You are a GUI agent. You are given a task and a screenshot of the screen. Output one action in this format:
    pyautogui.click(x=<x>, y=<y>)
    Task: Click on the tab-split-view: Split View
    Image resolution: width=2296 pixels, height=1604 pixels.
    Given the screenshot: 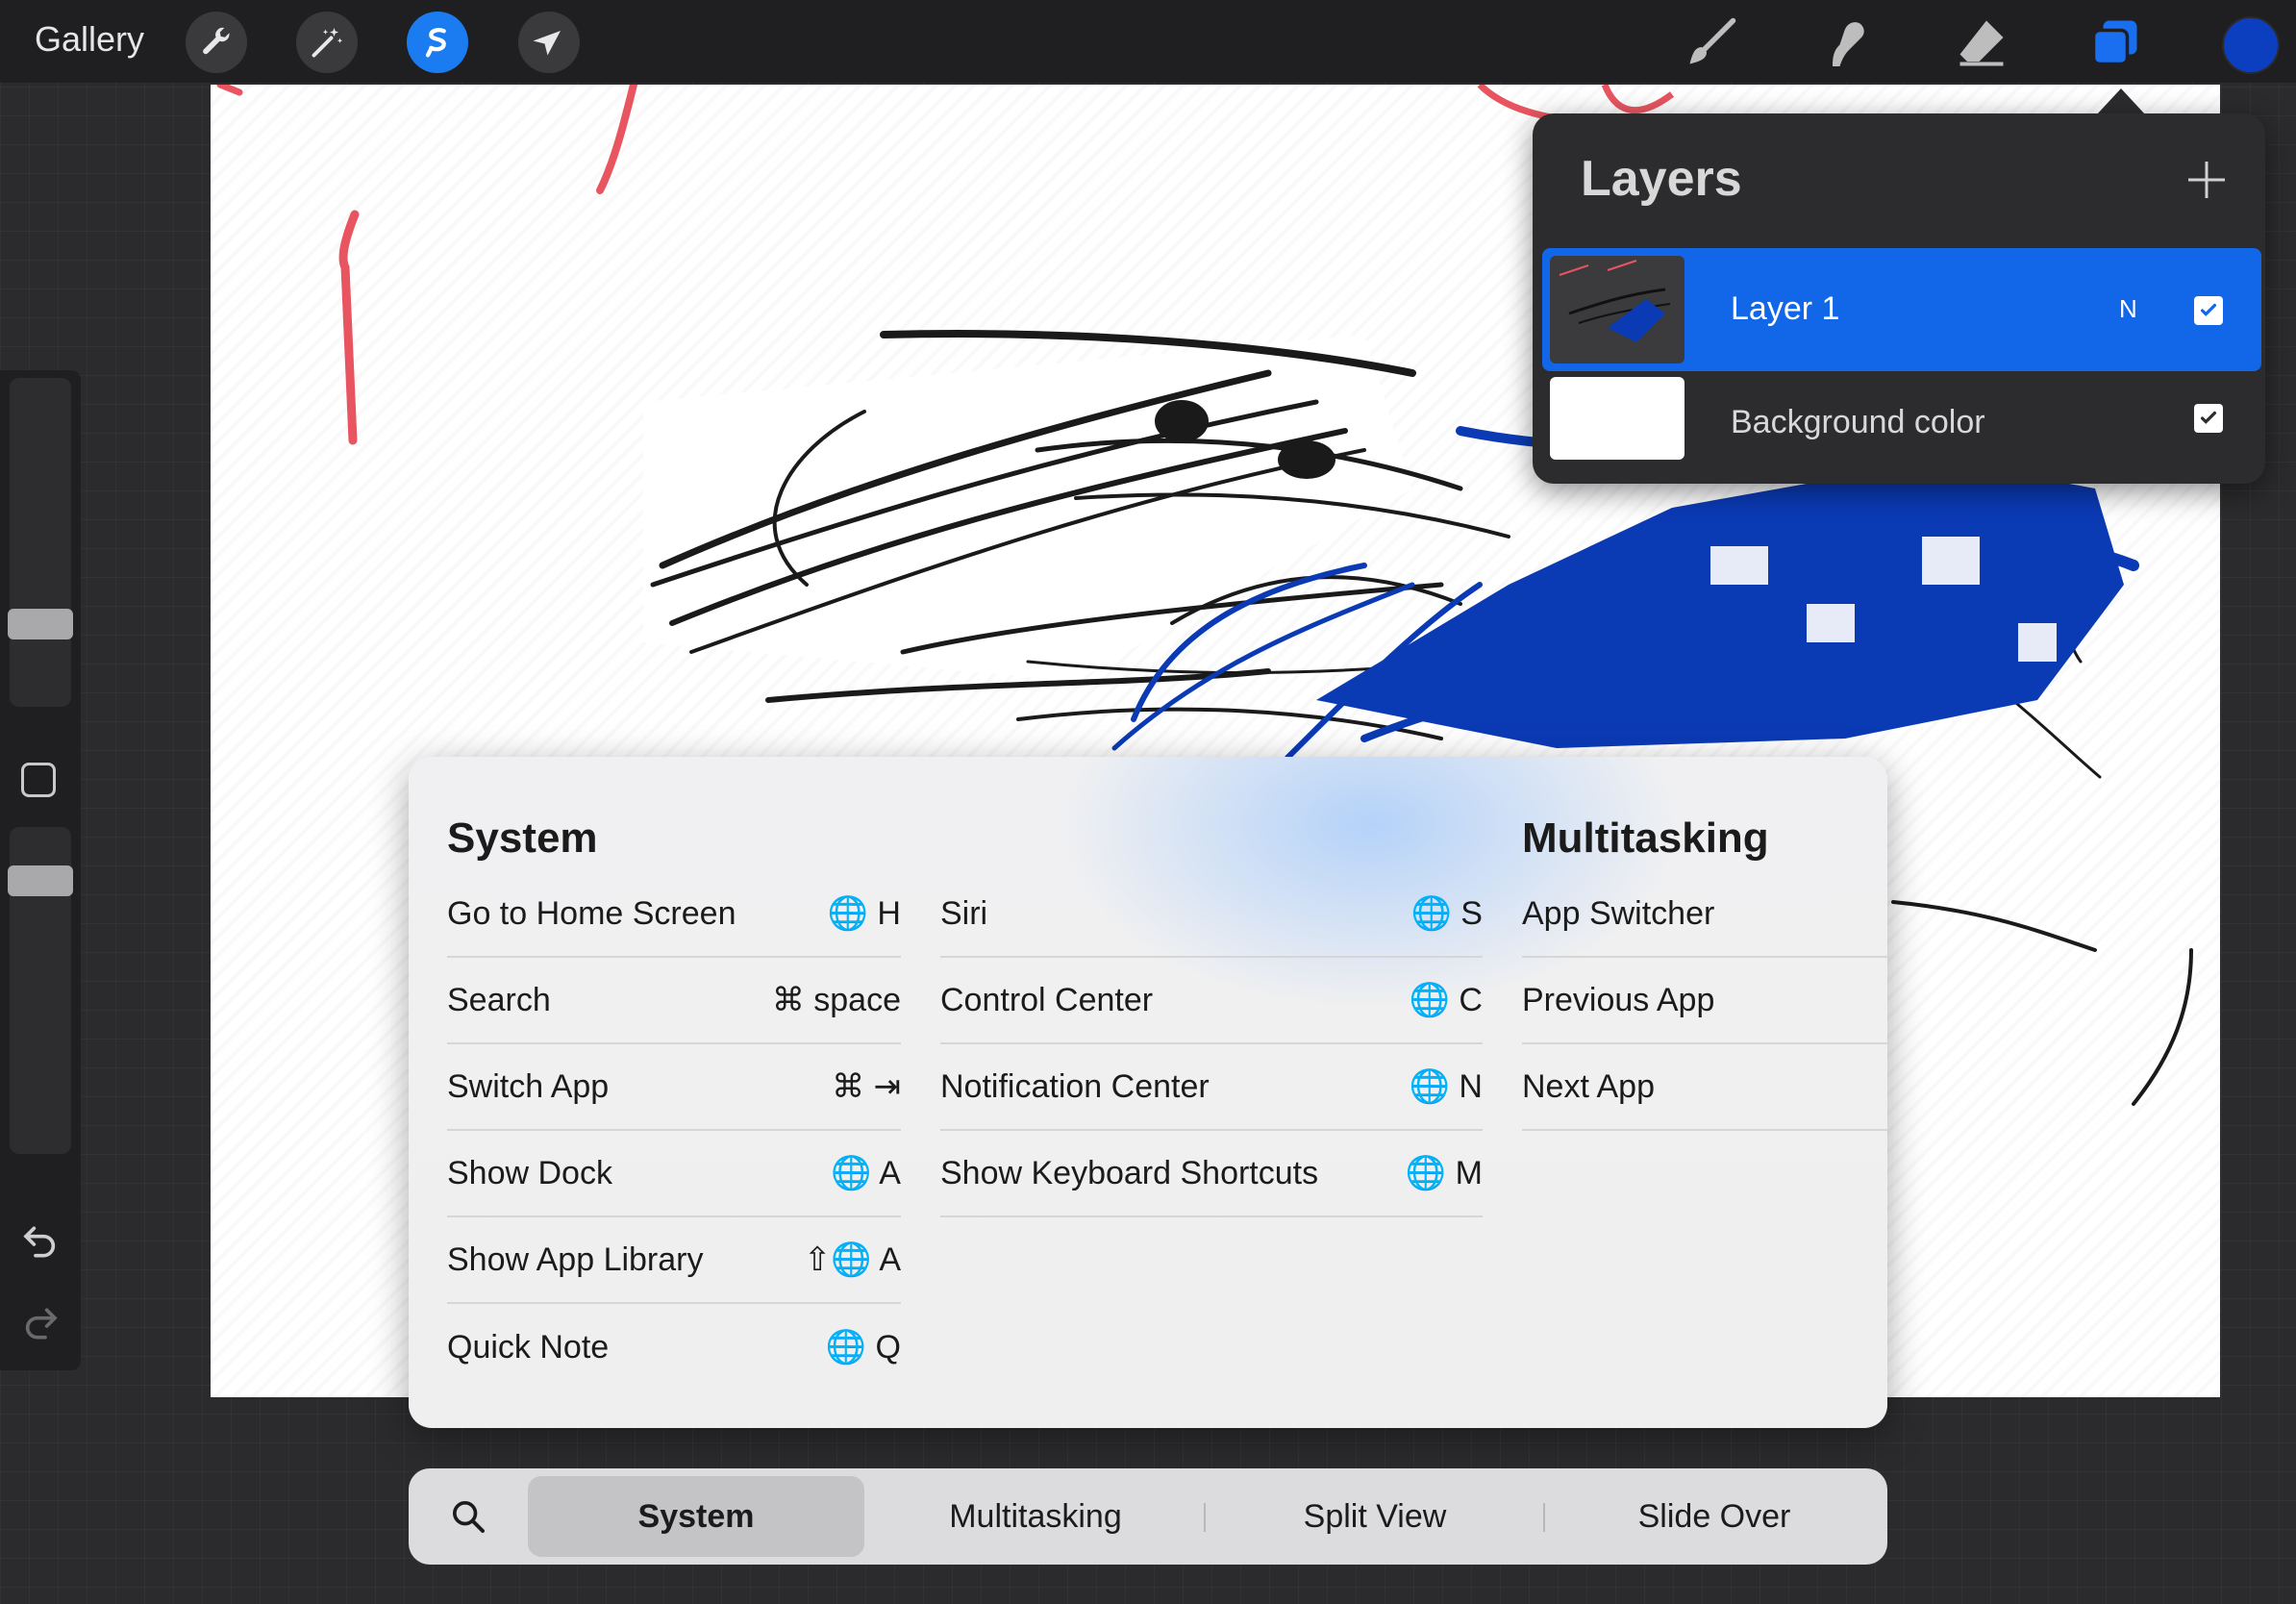 What is the action you would take?
    pyautogui.click(x=1375, y=1516)
    